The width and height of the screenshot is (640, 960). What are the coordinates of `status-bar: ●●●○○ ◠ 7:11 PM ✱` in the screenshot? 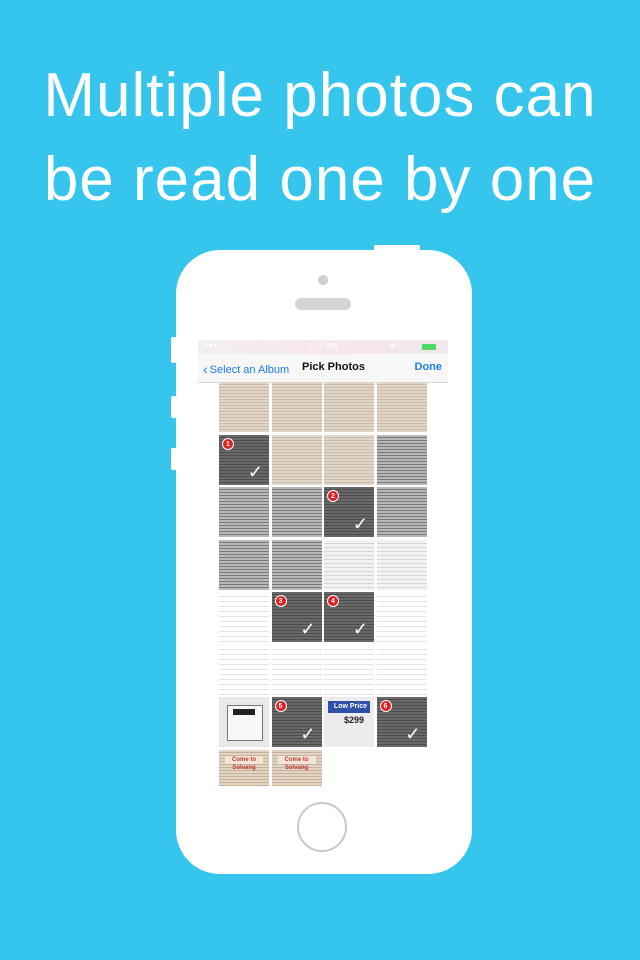 It's located at (323, 347).